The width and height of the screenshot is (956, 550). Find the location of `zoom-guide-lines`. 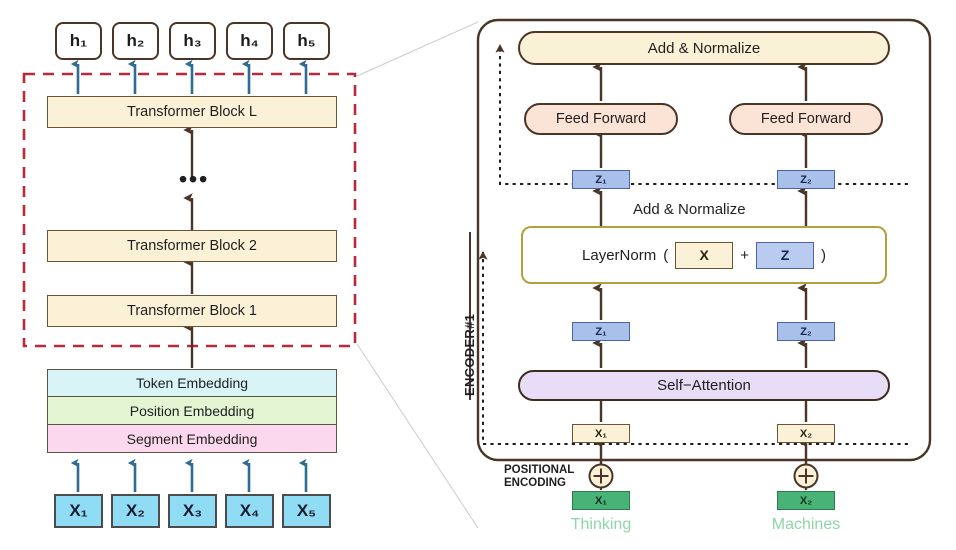

zoom-guide-lines is located at coordinates (417, 275).